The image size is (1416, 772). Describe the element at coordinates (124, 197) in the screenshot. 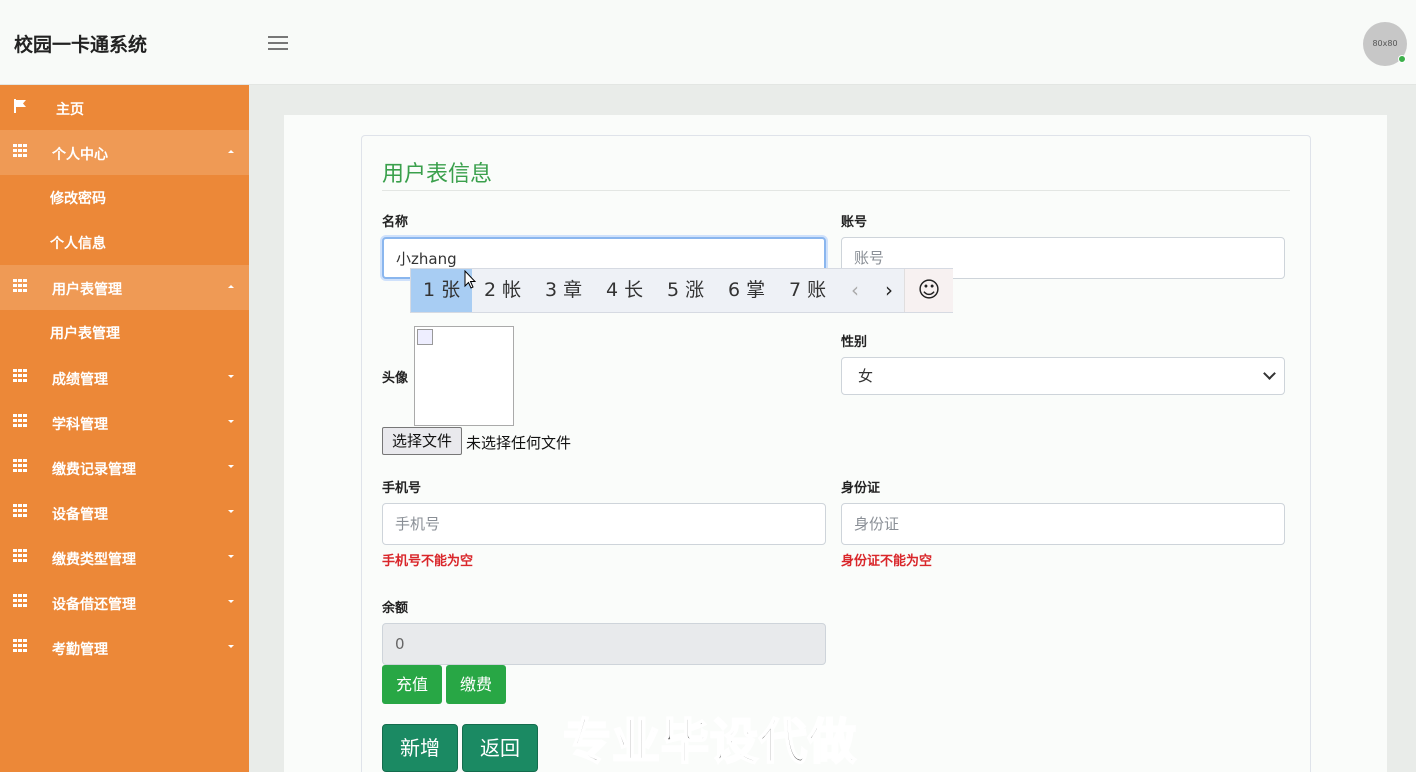

I see `sidebar-subitem-change-password: 修改密码` at that location.